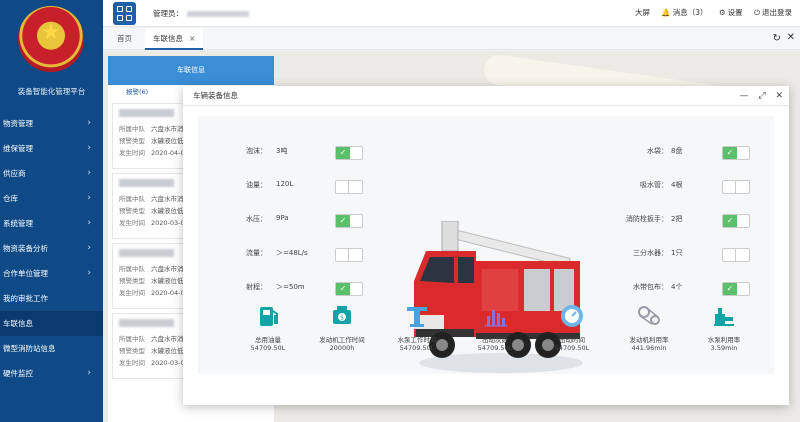 The image size is (800, 422). What do you see at coordinates (779, 96) in the screenshot?
I see `close-icon: ✕` at bounding box center [779, 96].